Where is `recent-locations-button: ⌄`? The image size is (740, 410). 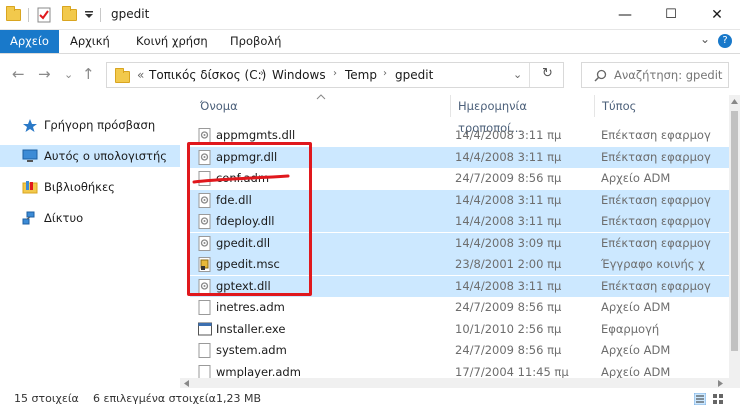
recent-locations-button: ⌄ is located at coordinates (68, 74).